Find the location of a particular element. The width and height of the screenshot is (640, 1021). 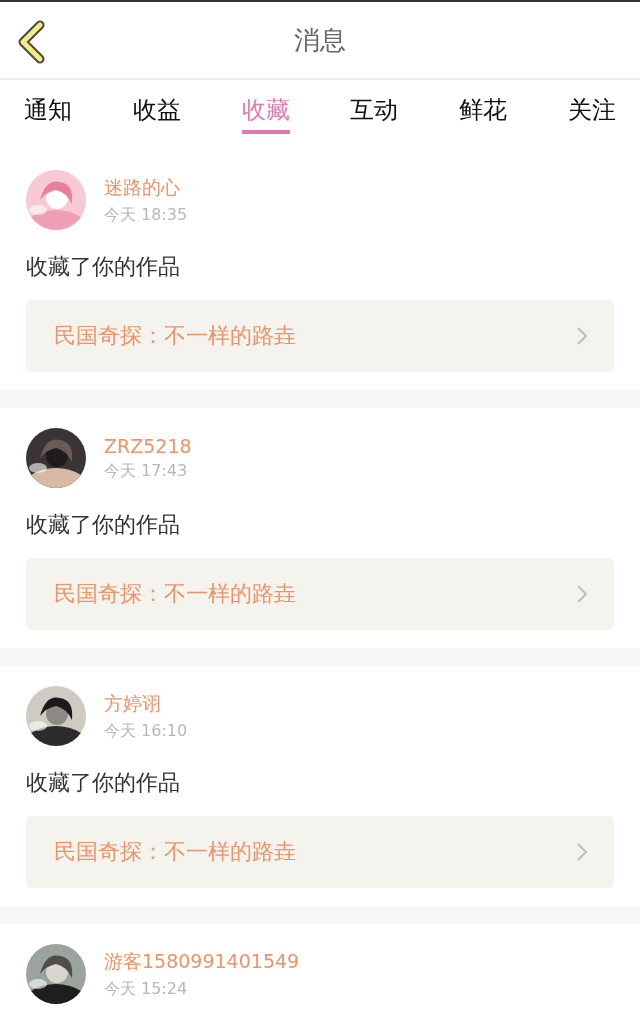

tab: 互动 is located at coordinates (374, 107).